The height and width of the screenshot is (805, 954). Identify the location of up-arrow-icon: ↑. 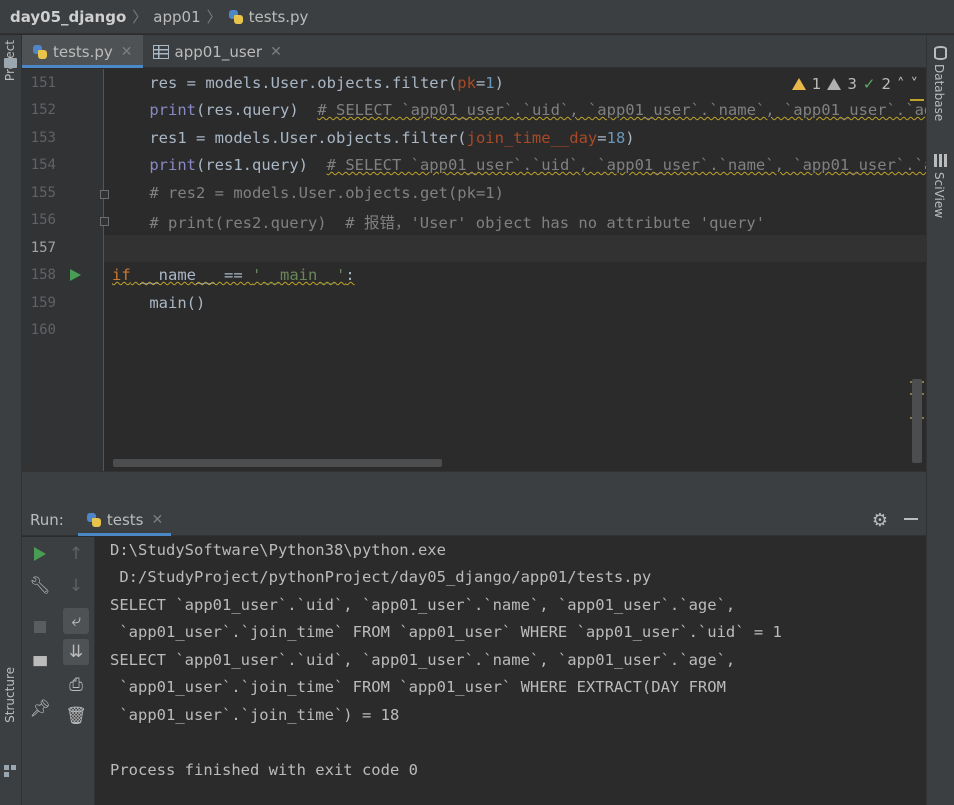
(76, 554).